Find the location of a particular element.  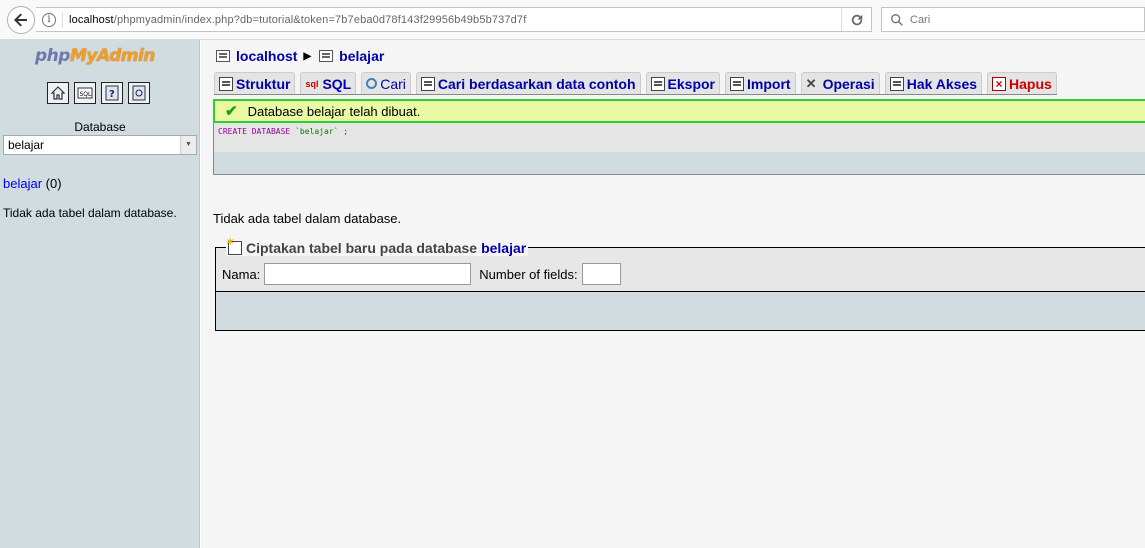

reload-icon is located at coordinates (856, 19).